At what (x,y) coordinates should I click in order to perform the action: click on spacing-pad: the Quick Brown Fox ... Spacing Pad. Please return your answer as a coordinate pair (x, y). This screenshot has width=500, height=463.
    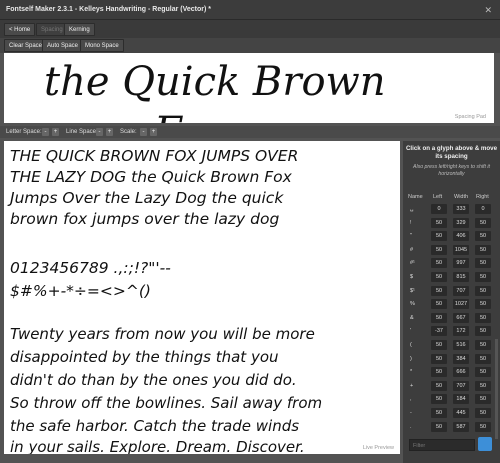
    Looking at the image, I should click on (249, 88).